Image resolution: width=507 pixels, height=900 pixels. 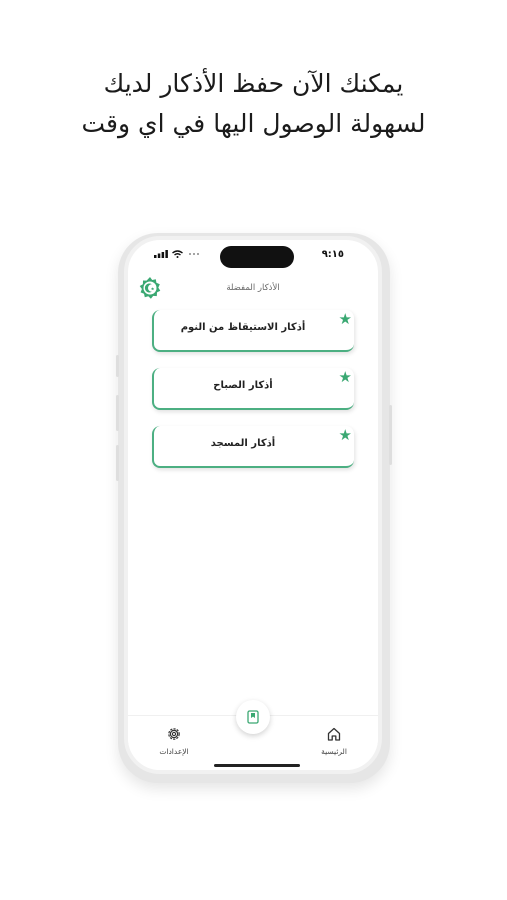 I want to click on favorite-card: ★ أذكار المسجد, so click(x=253, y=447).